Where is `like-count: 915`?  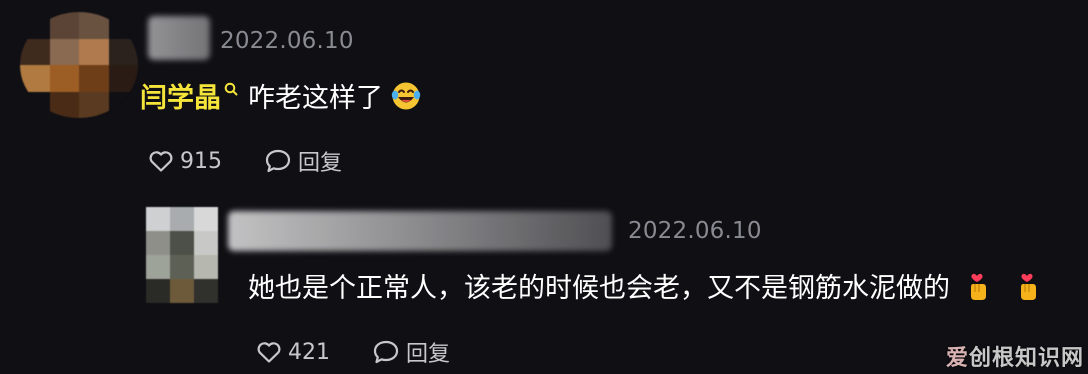
like-count: 915 is located at coordinates (201, 161).